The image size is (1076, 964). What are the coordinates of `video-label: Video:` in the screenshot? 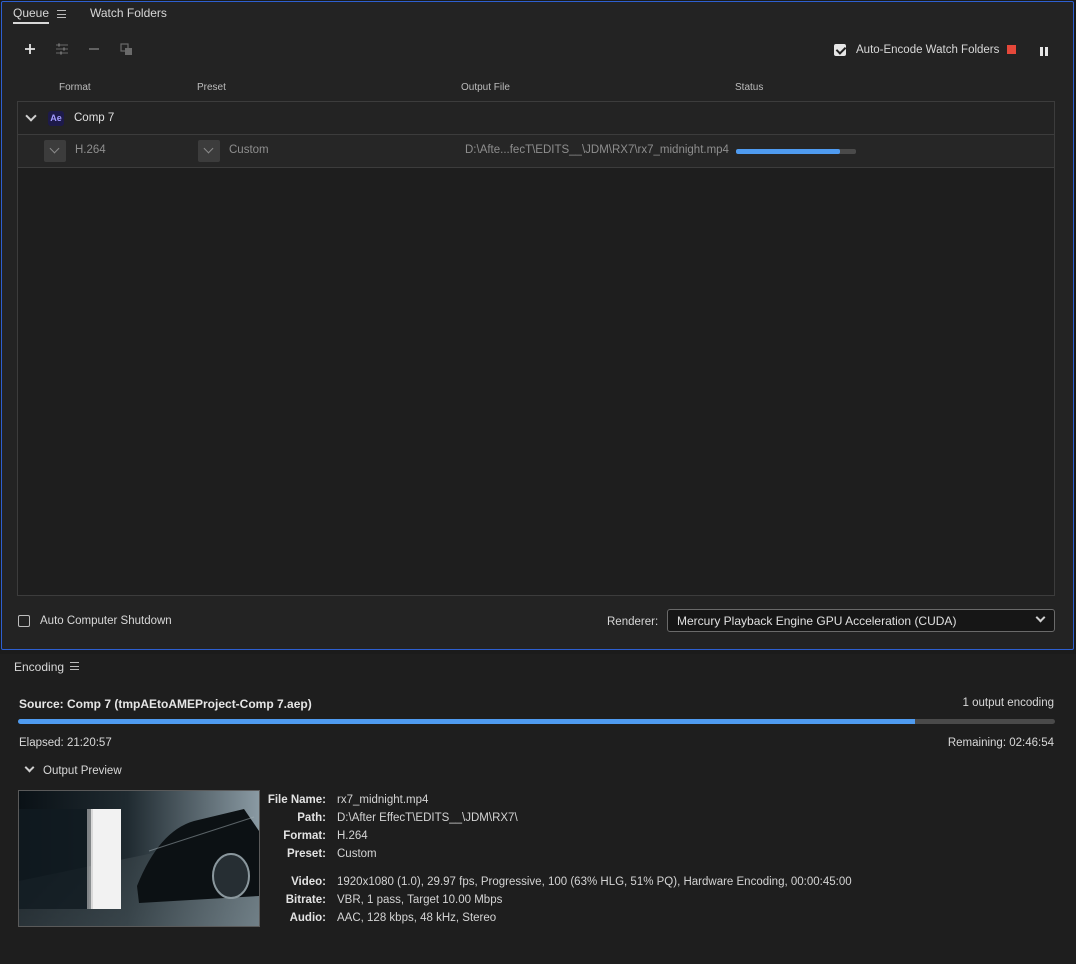 It's located at (308, 882).